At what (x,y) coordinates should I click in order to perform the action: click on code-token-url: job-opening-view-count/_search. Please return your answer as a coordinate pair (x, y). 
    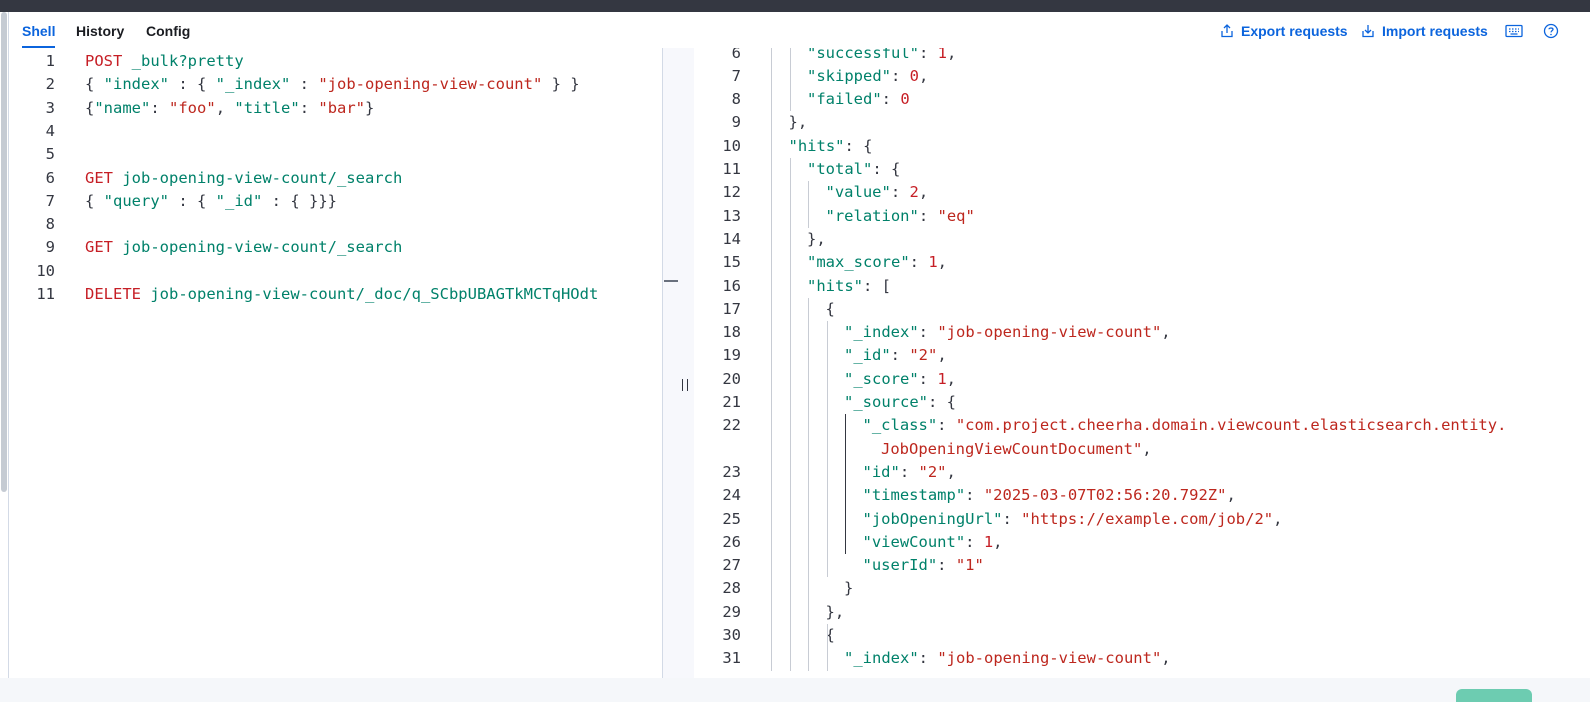
    Looking at the image, I should click on (262, 177).